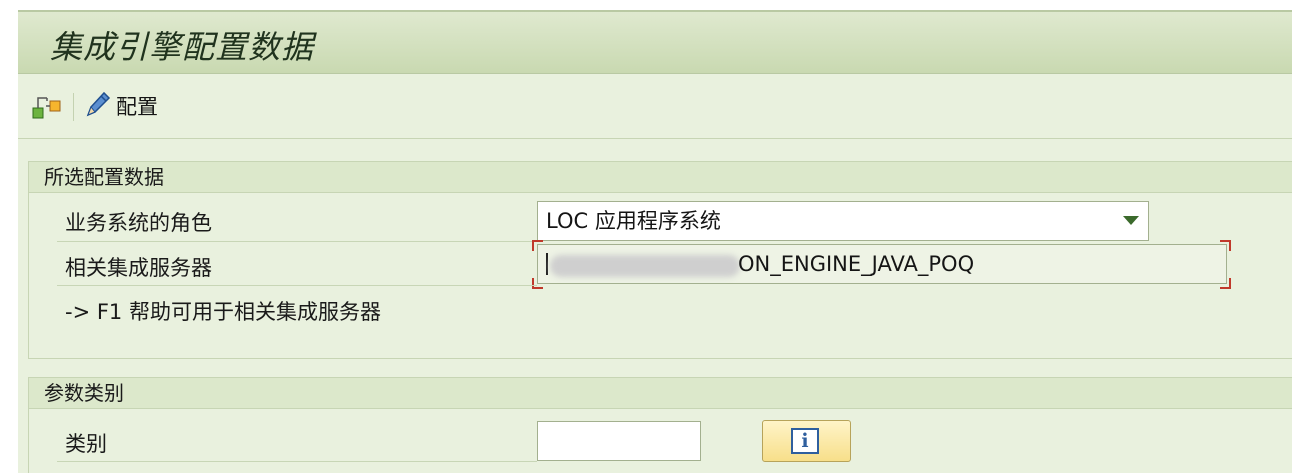 The width and height of the screenshot is (1292, 473). Describe the element at coordinates (138, 268) in the screenshot. I see `server-label: 相关集成服务器` at that location.